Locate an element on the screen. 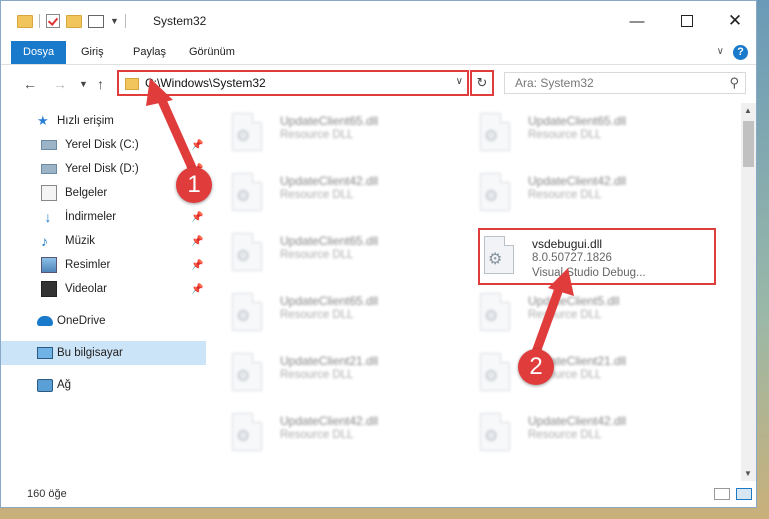  scroll-up-arrow-icon: ▲ is located at coordinates (748, 110).